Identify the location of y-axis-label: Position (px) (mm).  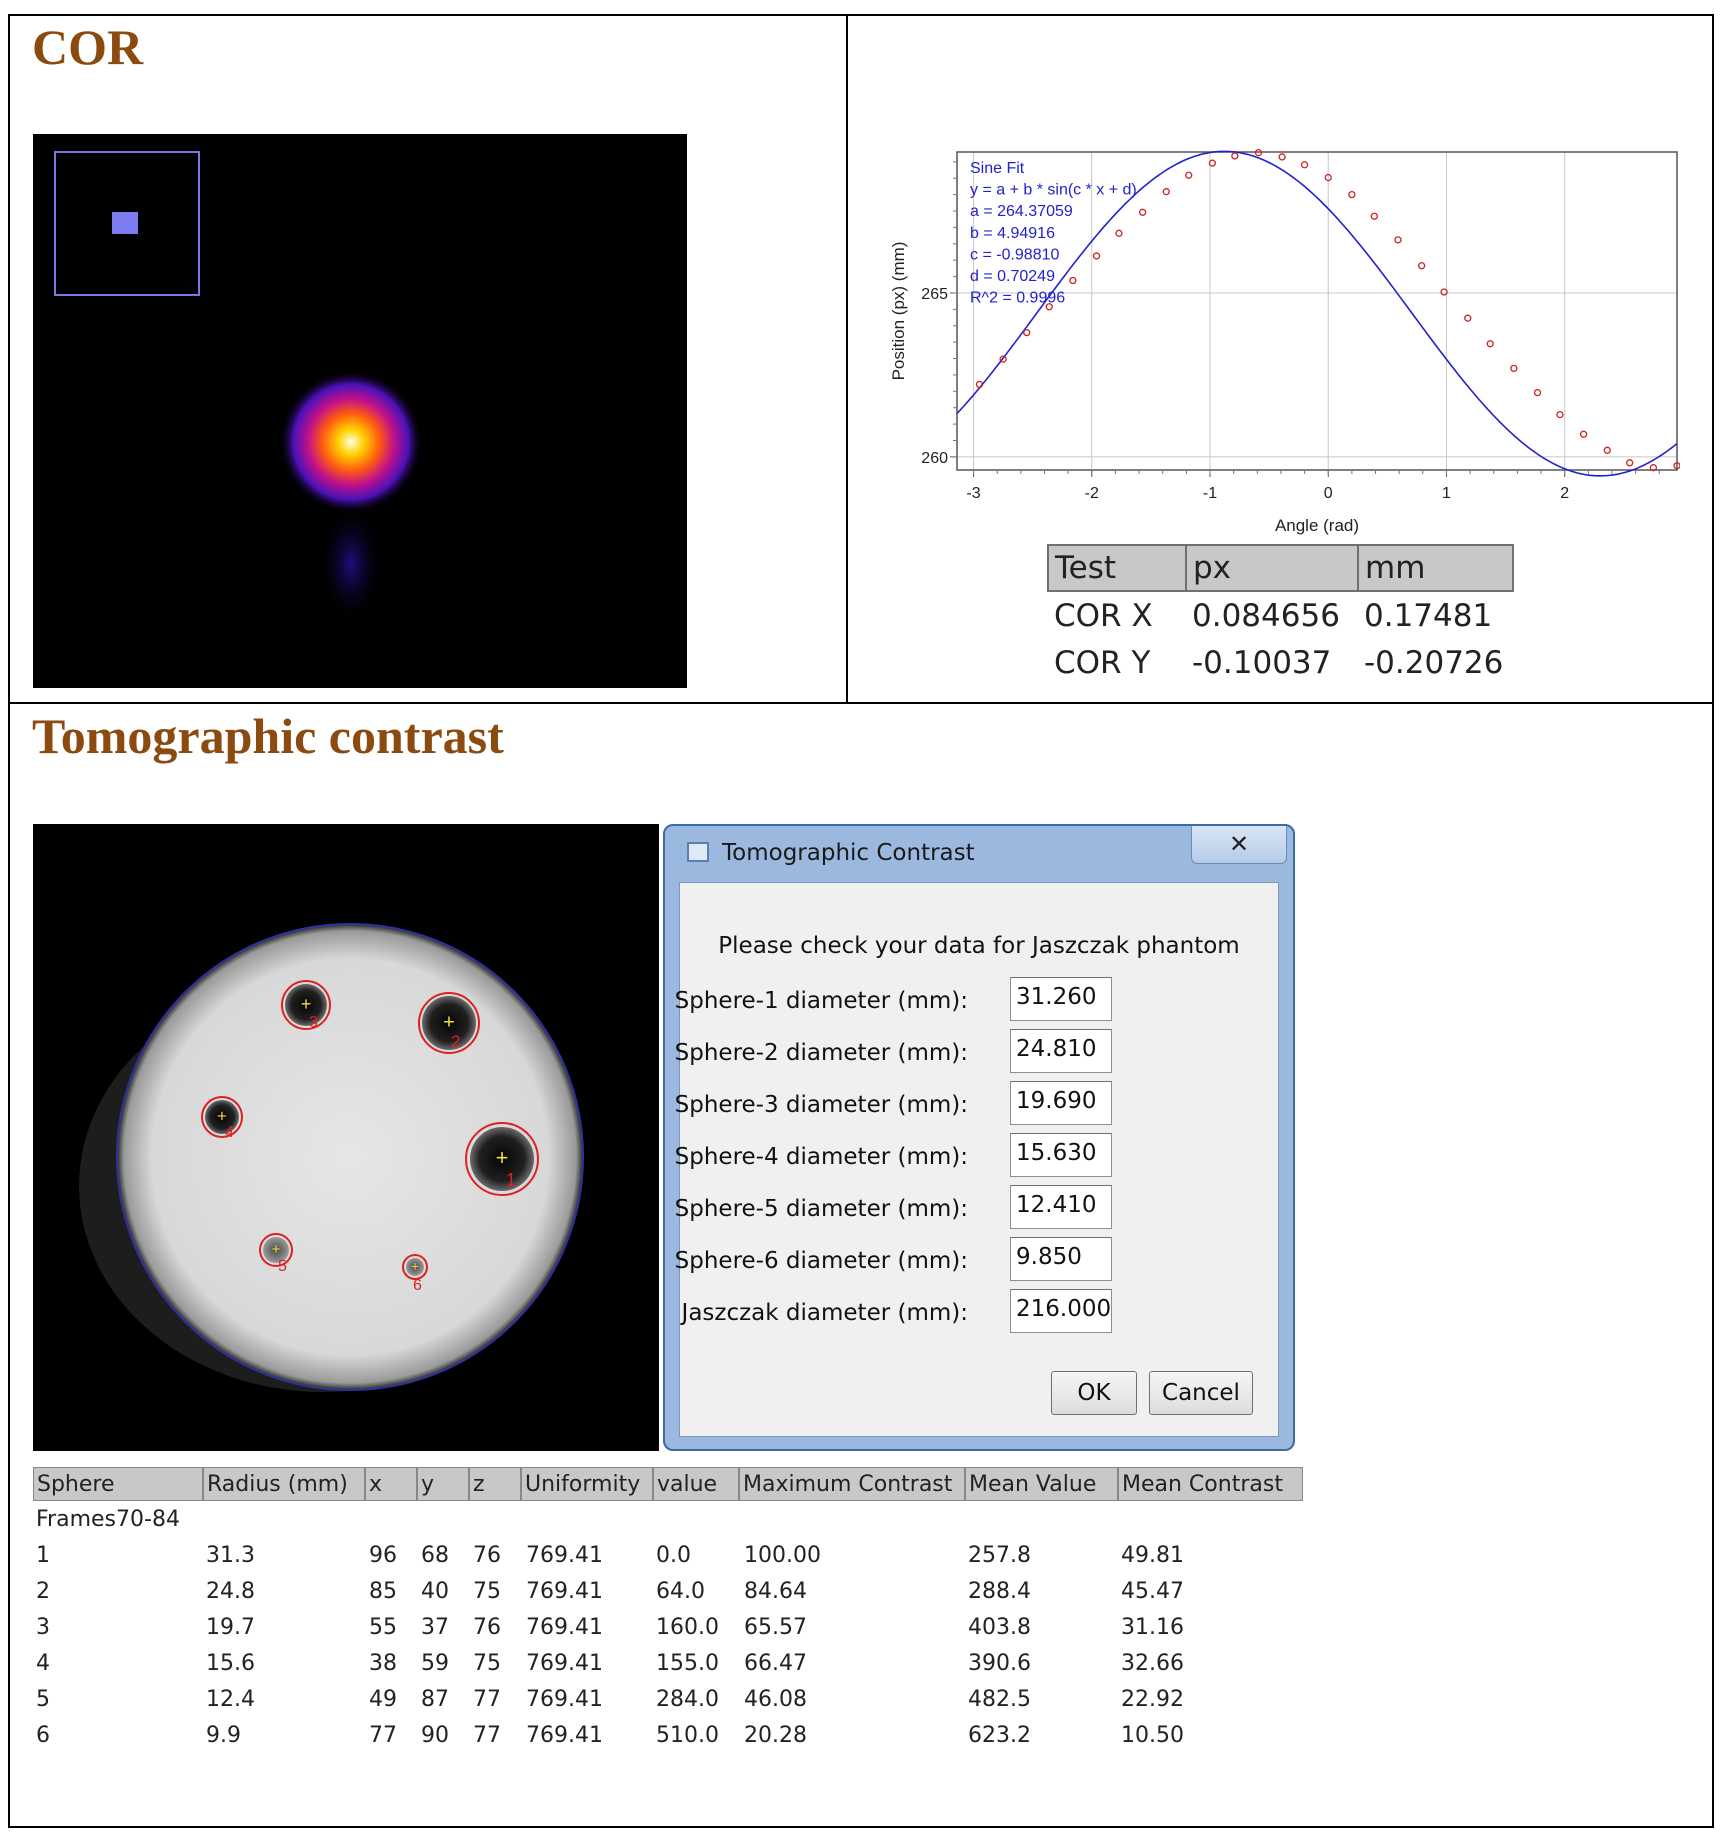
(898, 311).